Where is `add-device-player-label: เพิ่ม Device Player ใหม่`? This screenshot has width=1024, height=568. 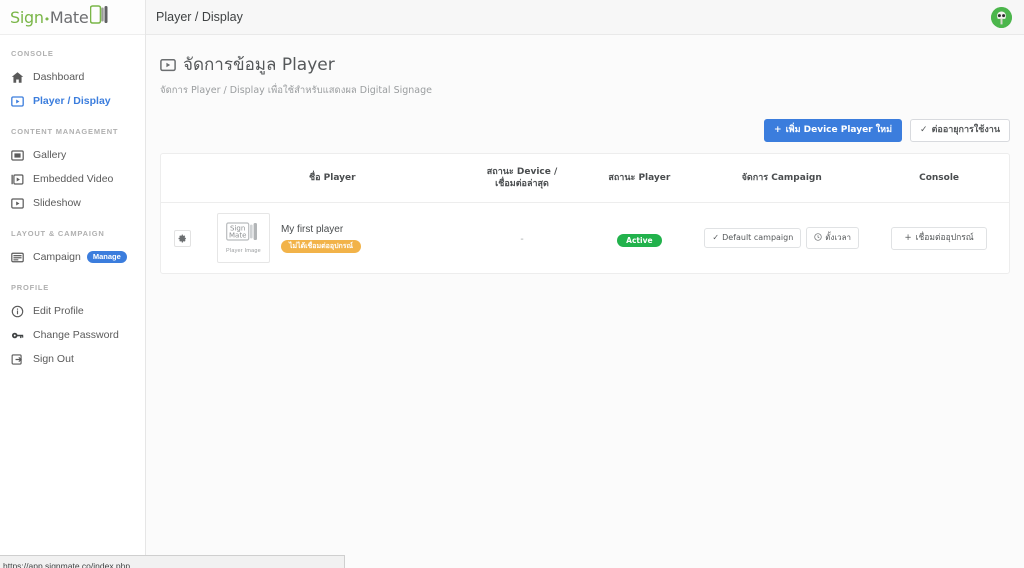
add-device-player-label: เพิ่ม Device Player ใหม่ is located at coordinates (839, 130).